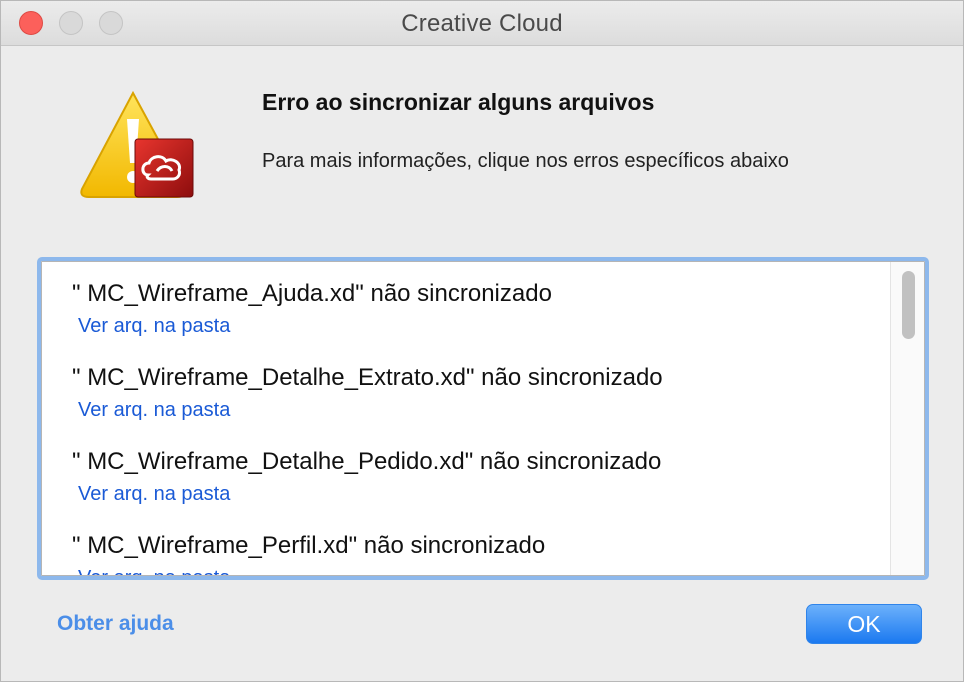  Describe the element at coordinates (458, 102) in the screenshot. I see `error-heading: Erro ao sincronizar alguns arquivos` at that location.